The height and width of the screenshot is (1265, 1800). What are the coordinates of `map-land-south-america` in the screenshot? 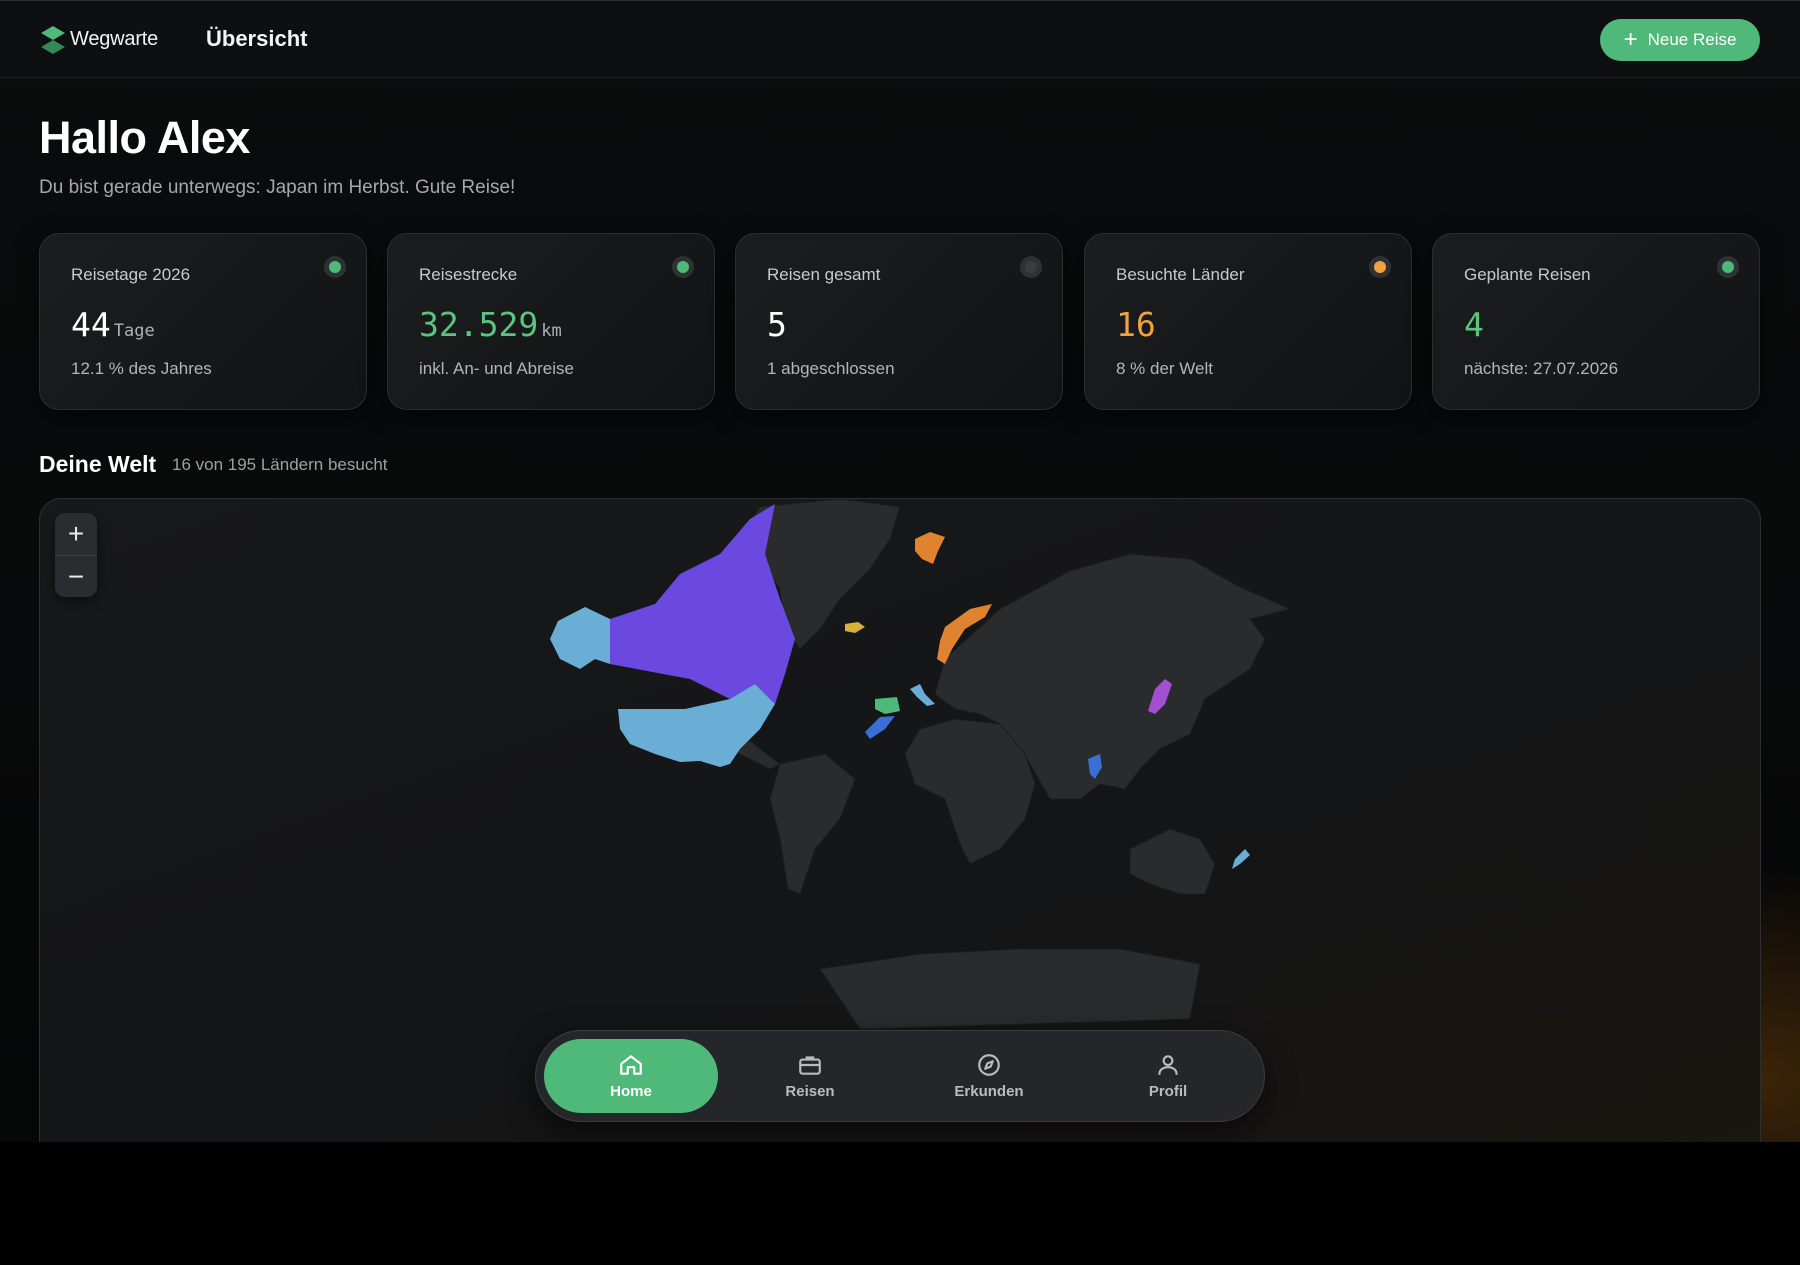 It's located at (812, 824).